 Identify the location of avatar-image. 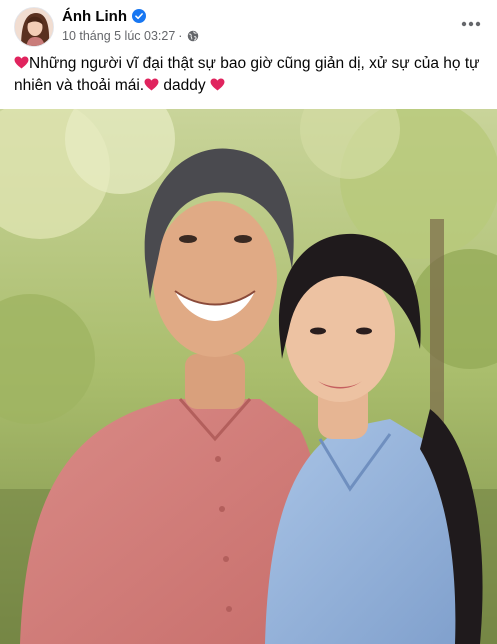
(34, 27).